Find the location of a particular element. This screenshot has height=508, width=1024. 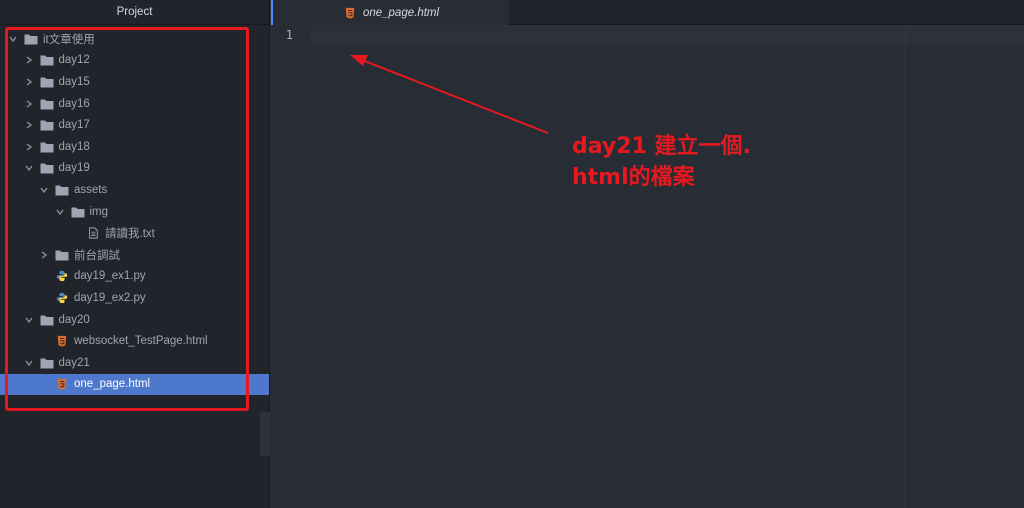

tree-item-label: day15 is located at coordinates (74, 81).